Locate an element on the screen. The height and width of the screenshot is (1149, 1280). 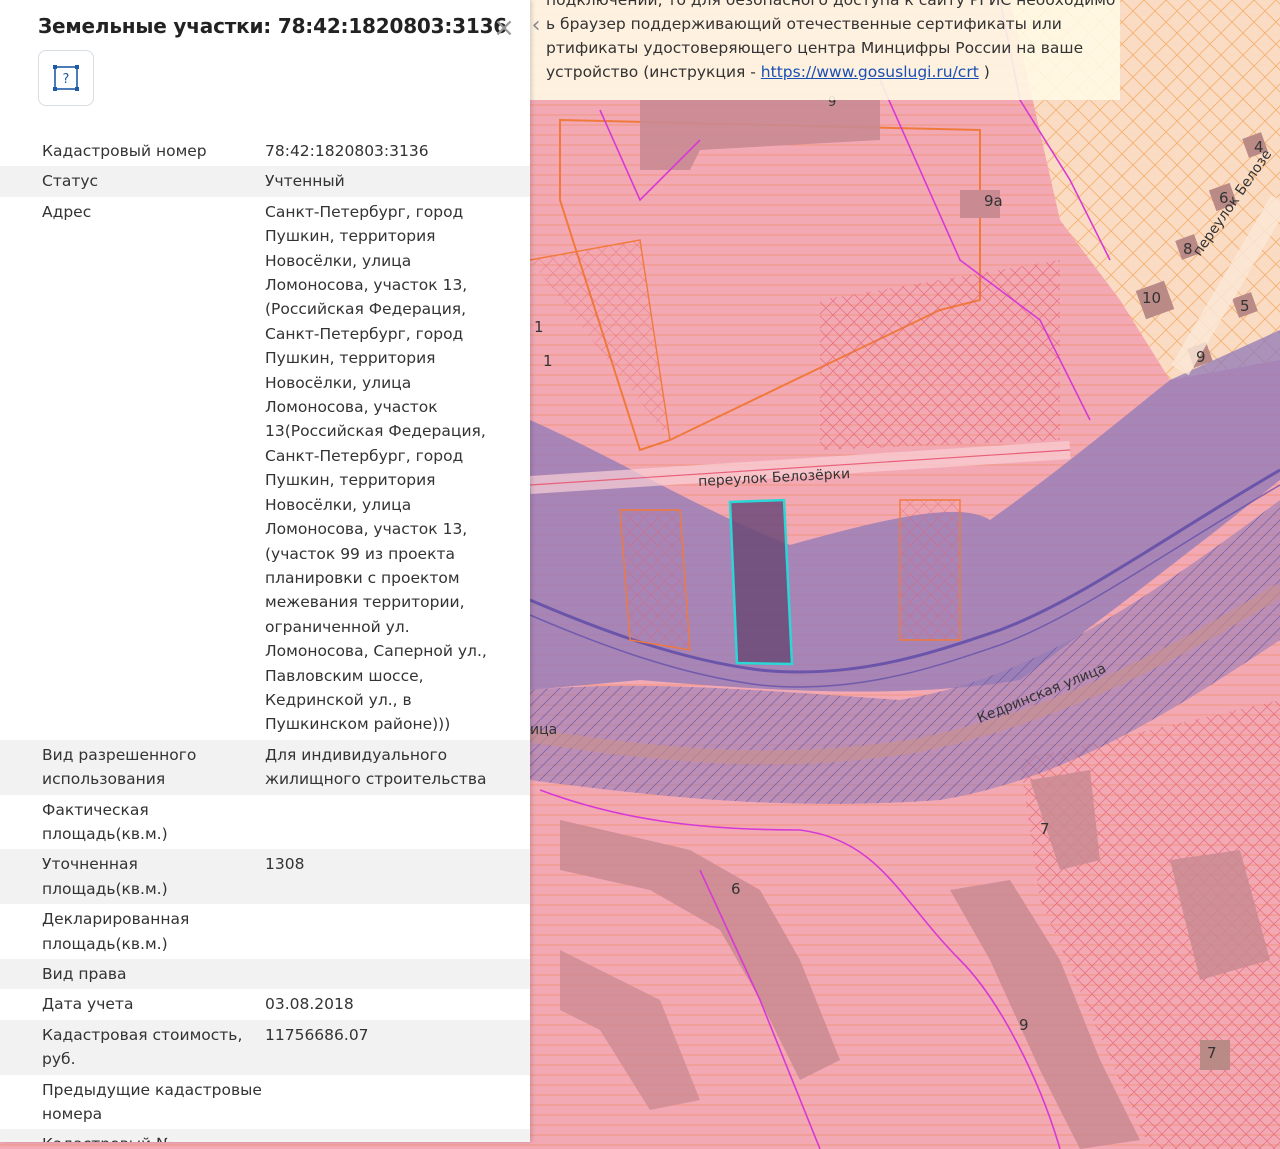
house-number: 10 is located at coordinates (1152, 298).